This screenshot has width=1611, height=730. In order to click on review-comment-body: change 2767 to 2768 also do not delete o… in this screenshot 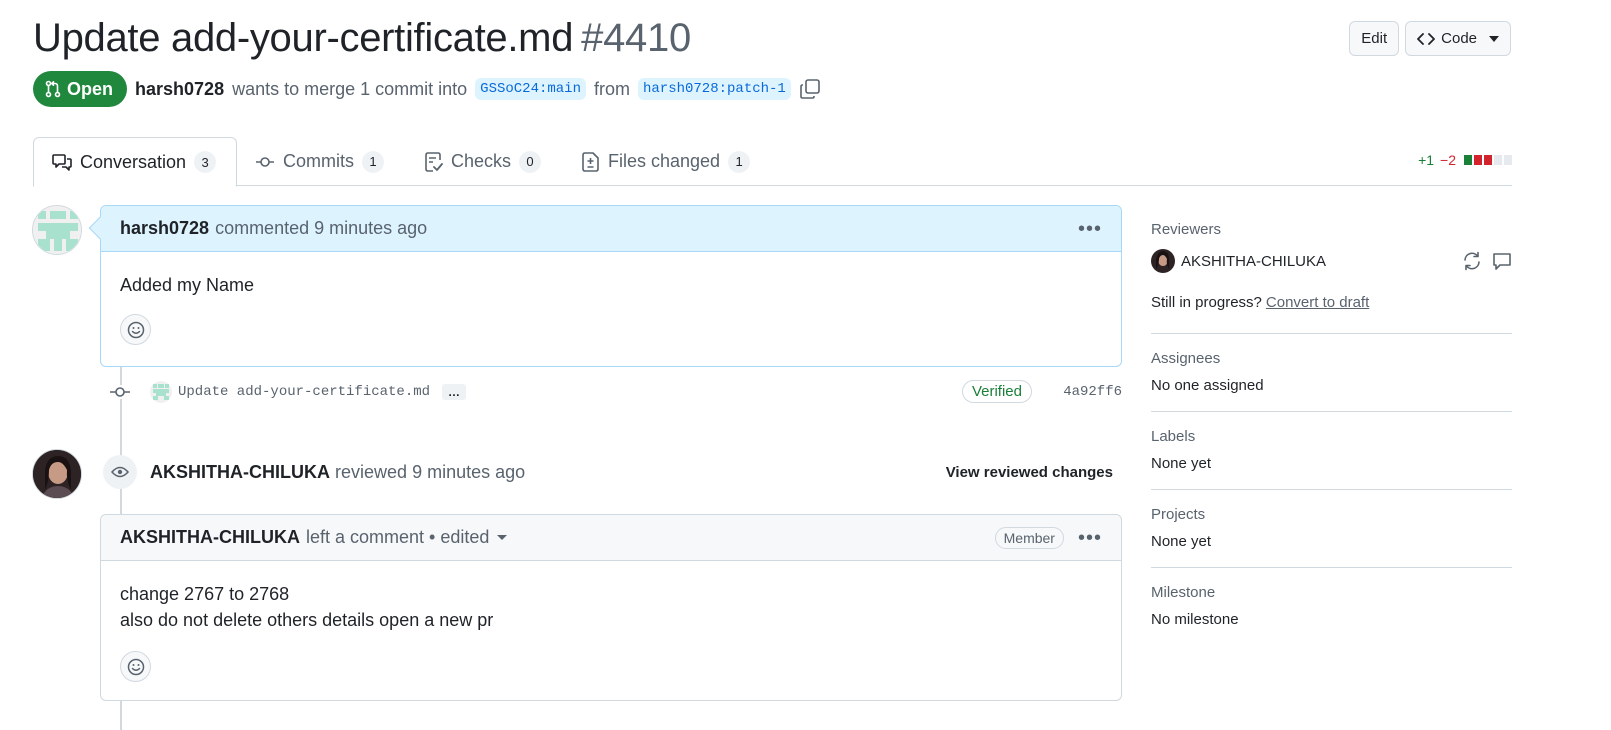, I will do `click(611, 631)`.